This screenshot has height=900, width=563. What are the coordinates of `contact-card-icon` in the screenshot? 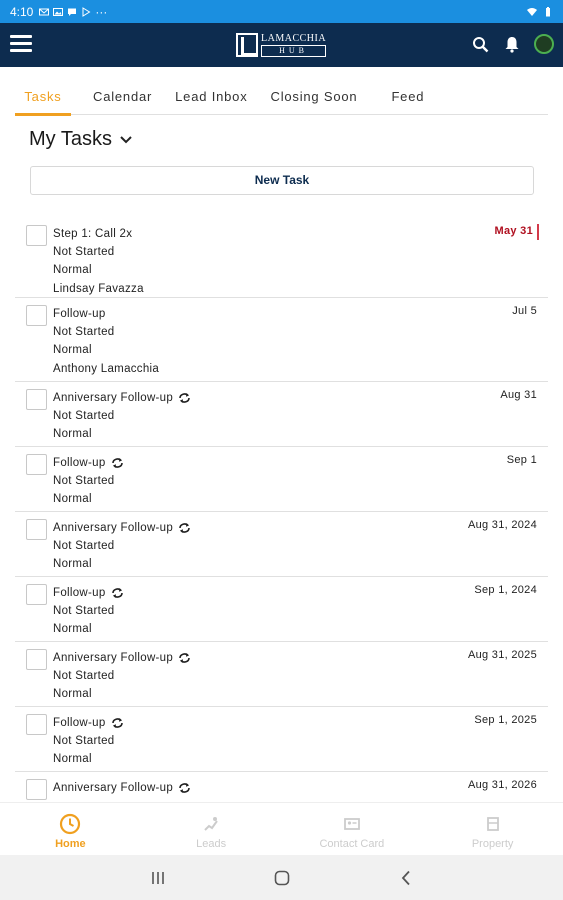 It's located at (351, 824).